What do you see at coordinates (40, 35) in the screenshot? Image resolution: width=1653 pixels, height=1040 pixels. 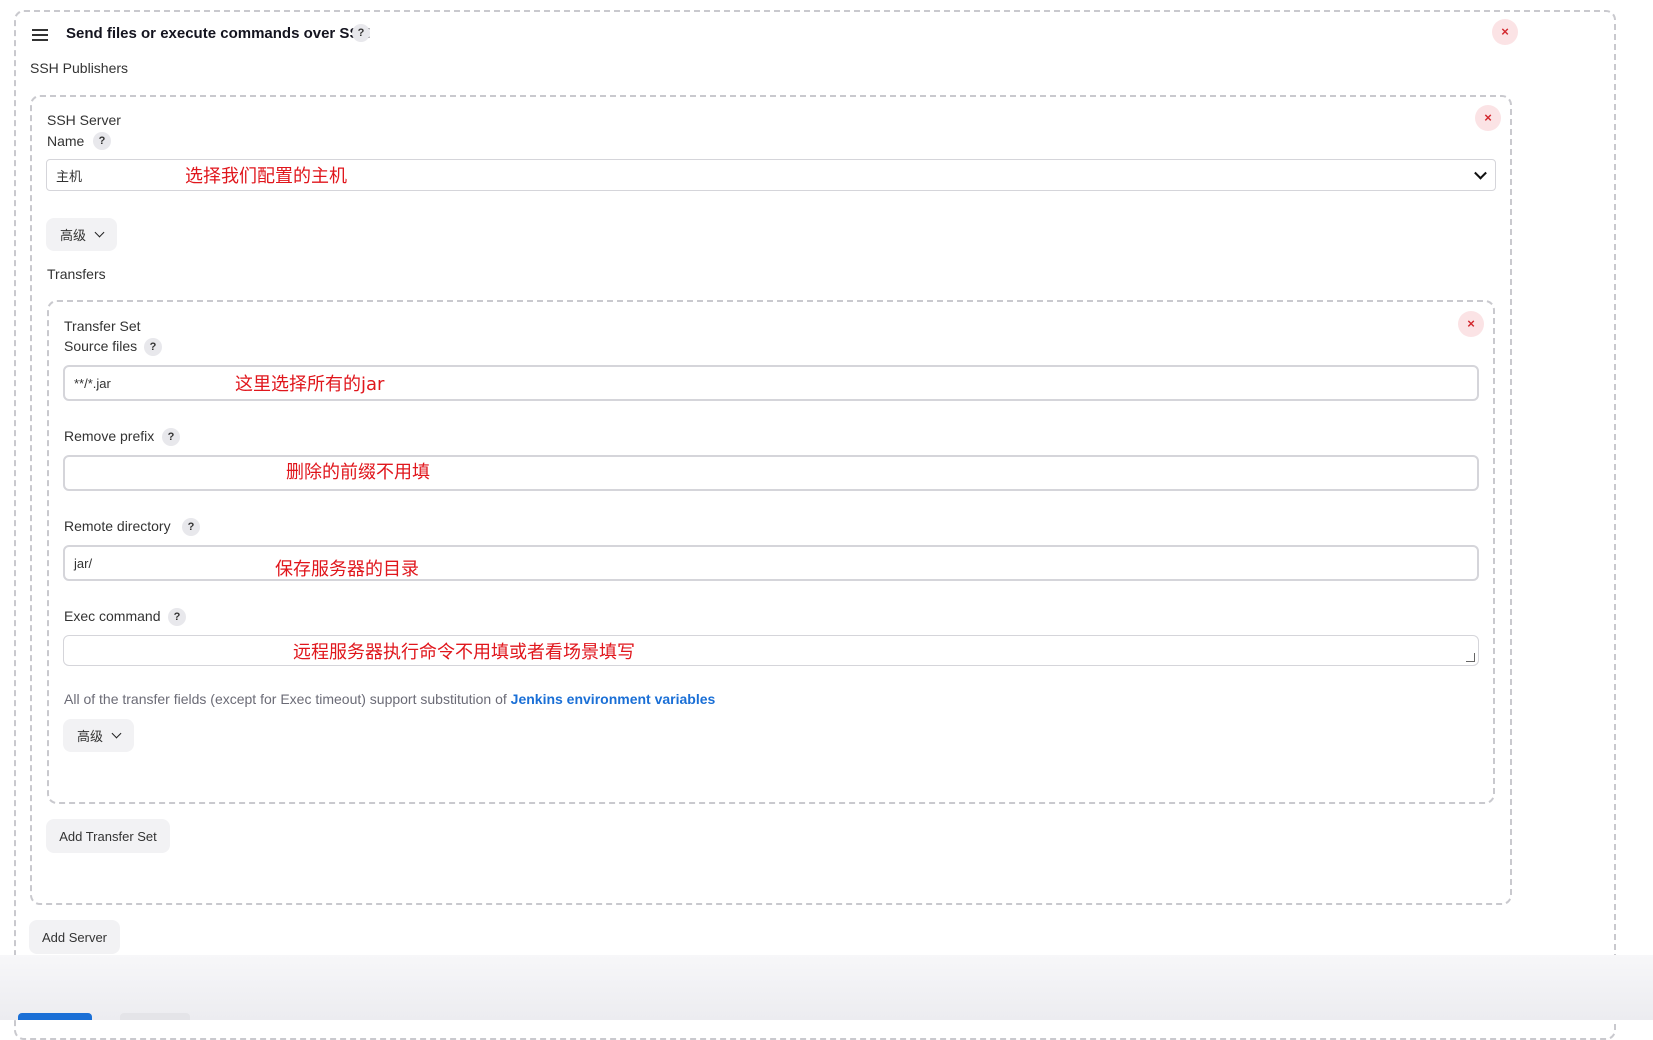 I see `drag-handle-icon` at bounding box center [40, 35].